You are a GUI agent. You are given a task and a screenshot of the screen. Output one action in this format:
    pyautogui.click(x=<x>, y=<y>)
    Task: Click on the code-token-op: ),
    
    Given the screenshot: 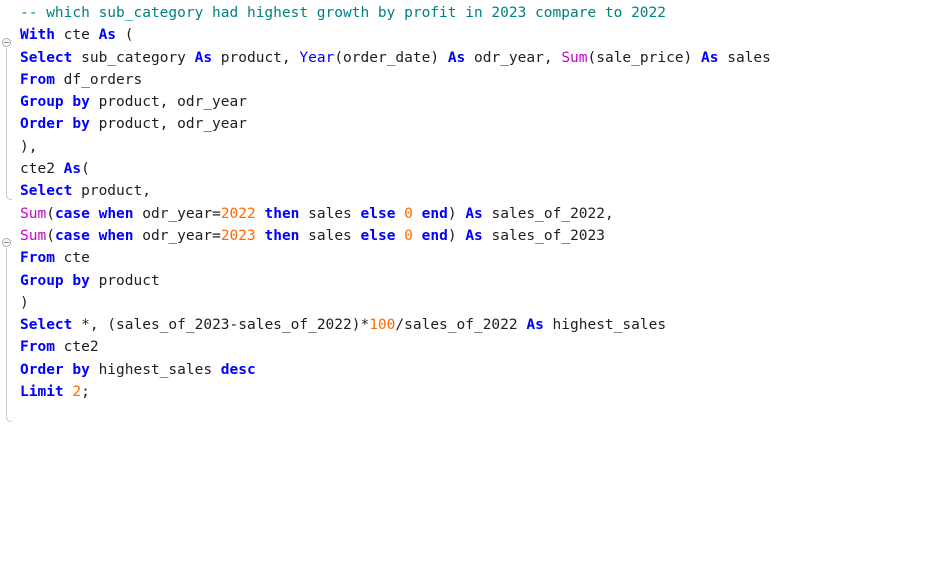 What is the action you would take?
    pyautogui.click(x=29, y=146)
    